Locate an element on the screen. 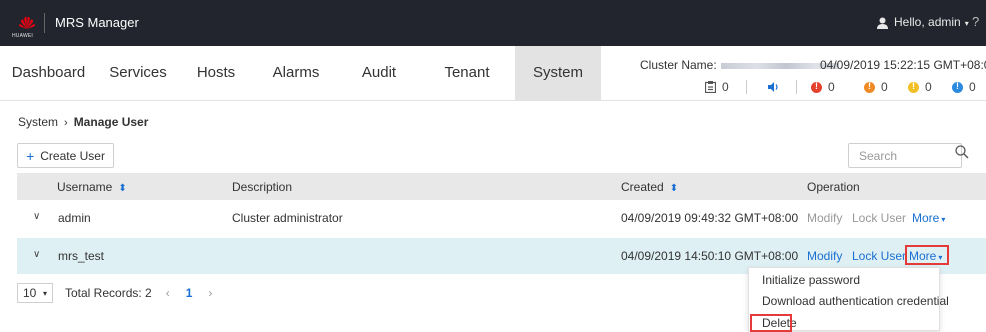  chevron-right-icon: › is located at coordinates (66, 123).